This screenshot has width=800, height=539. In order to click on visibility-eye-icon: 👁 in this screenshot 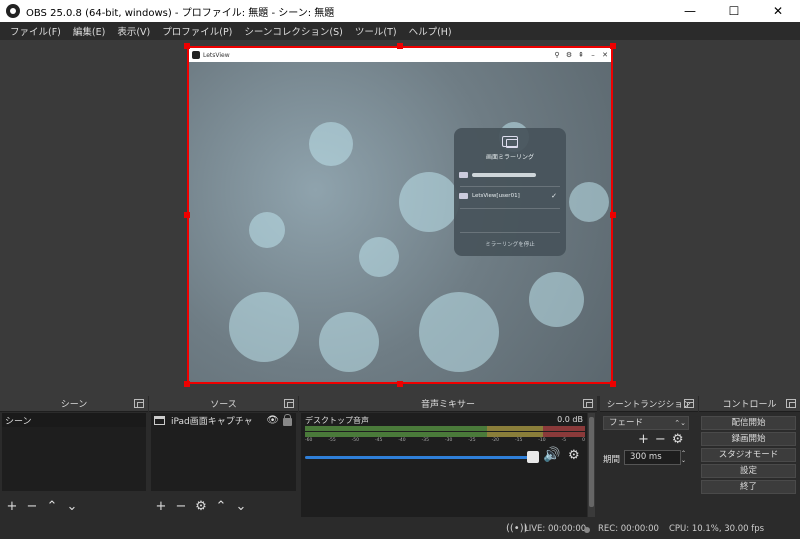, I will do `click(272, 420)`.